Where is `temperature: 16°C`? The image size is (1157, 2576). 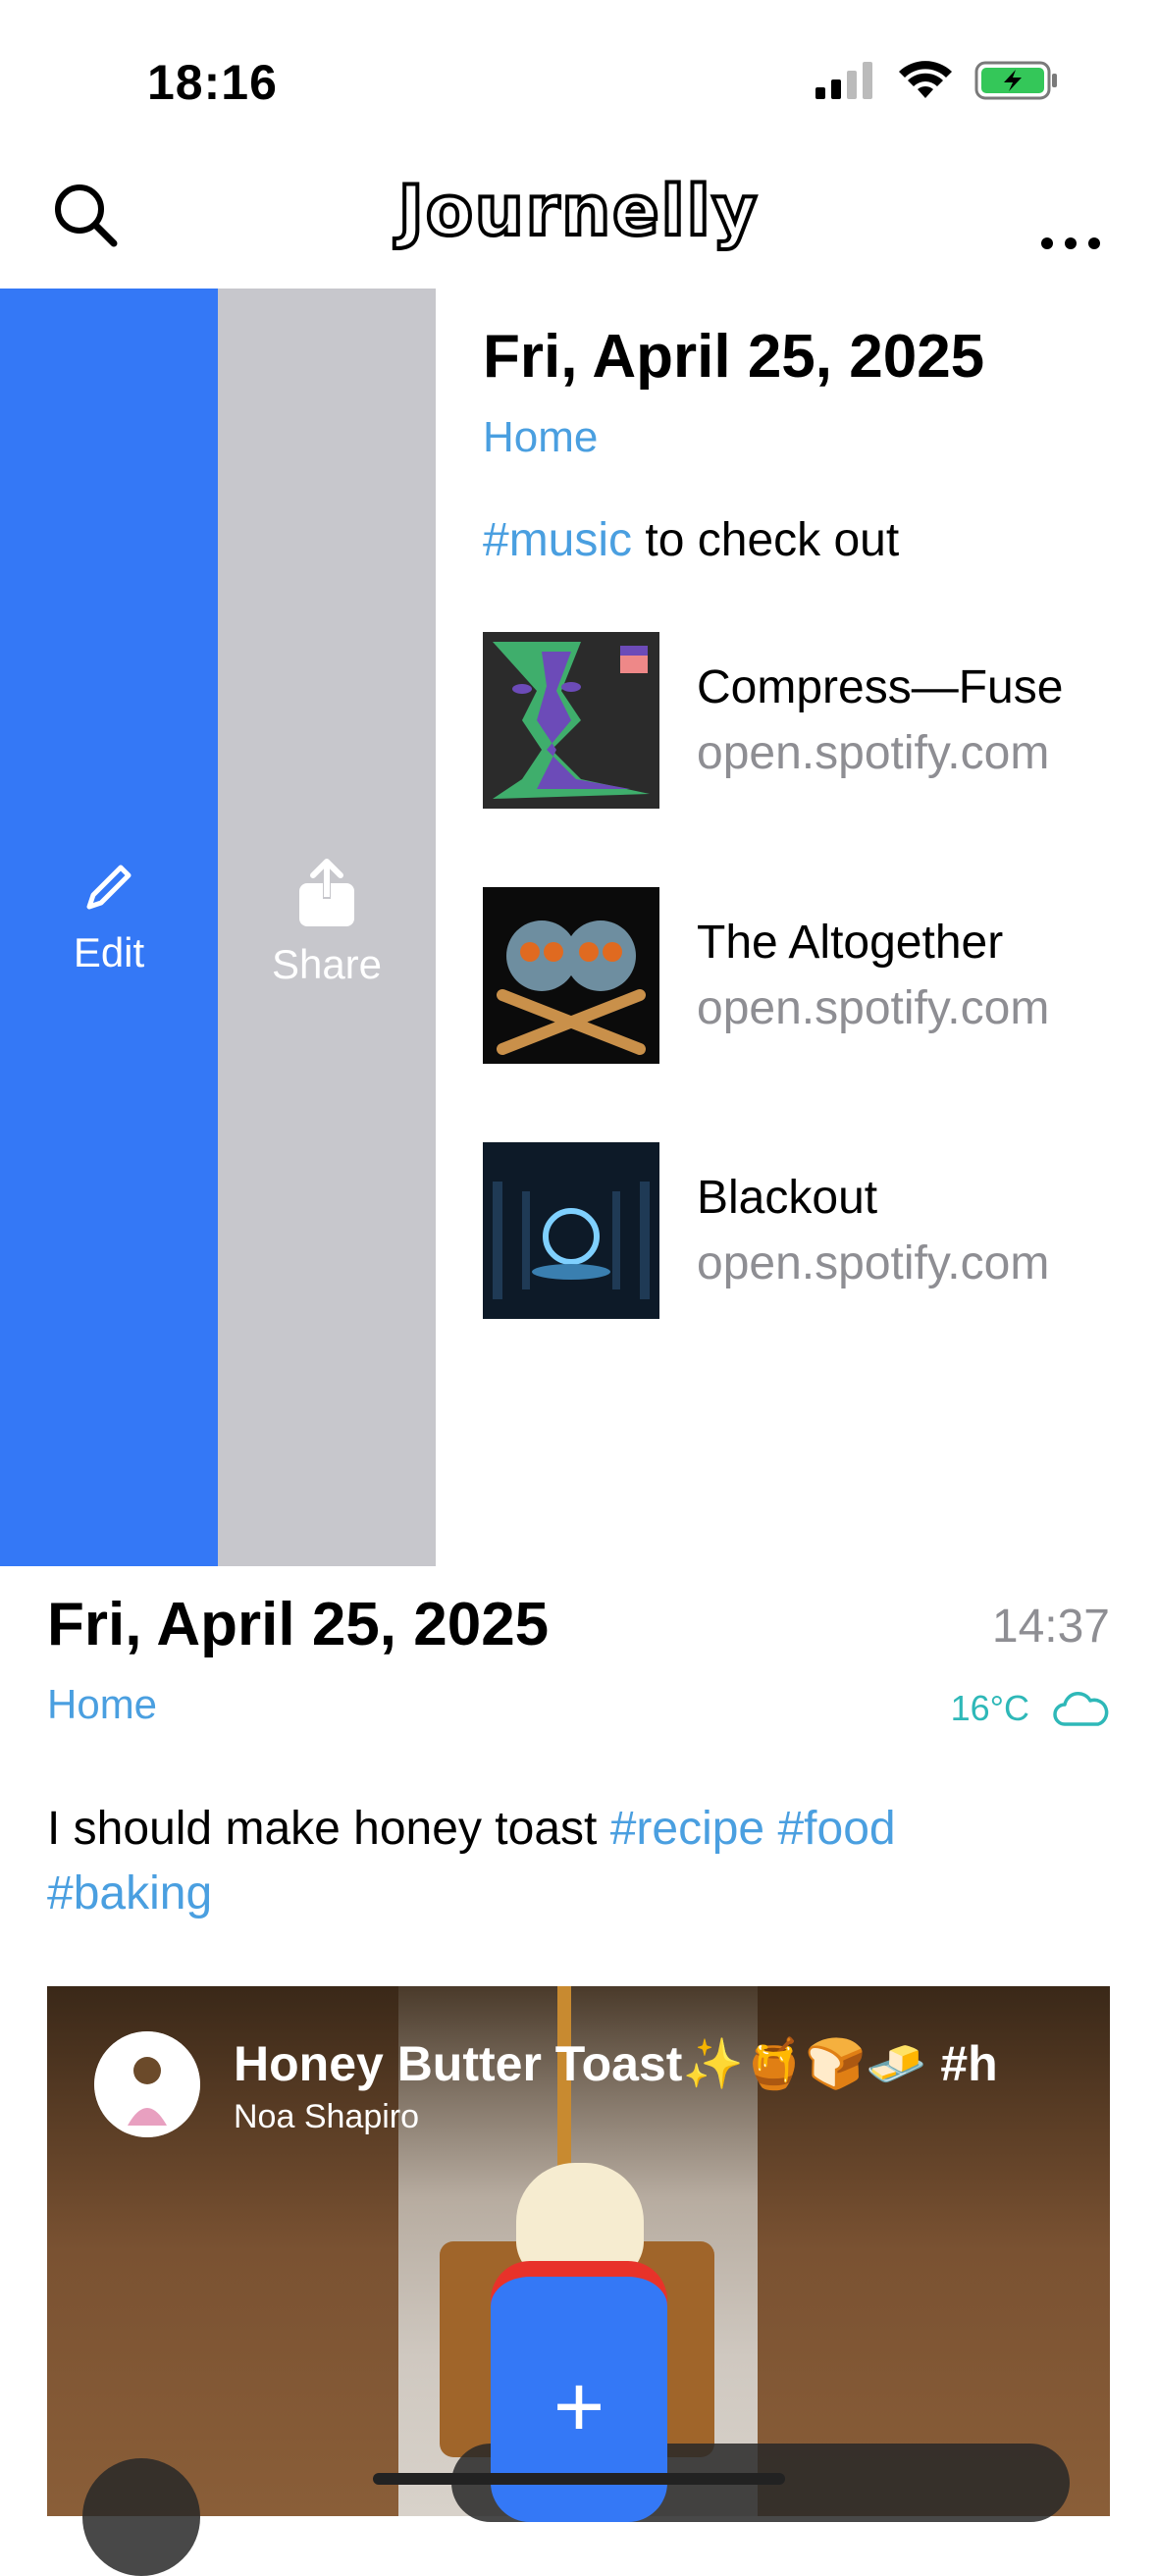
temperature: 16°C is located at coordinates (990, 1708).